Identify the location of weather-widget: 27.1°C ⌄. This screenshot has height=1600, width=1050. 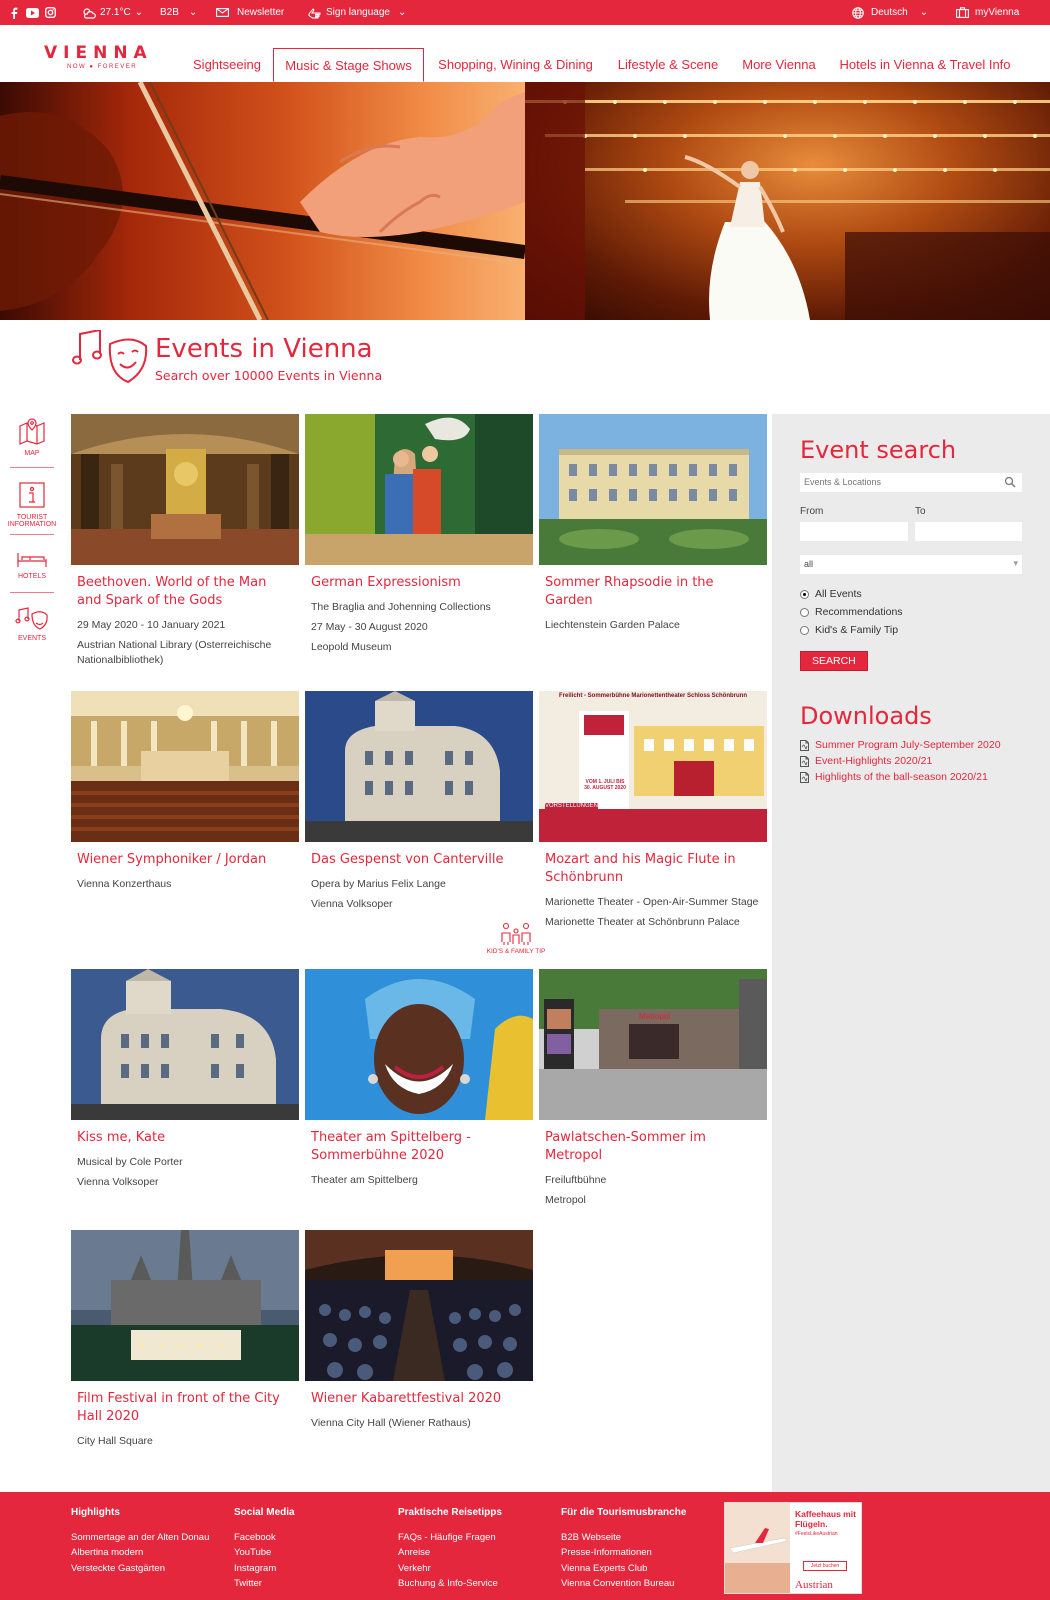
(112, 12).